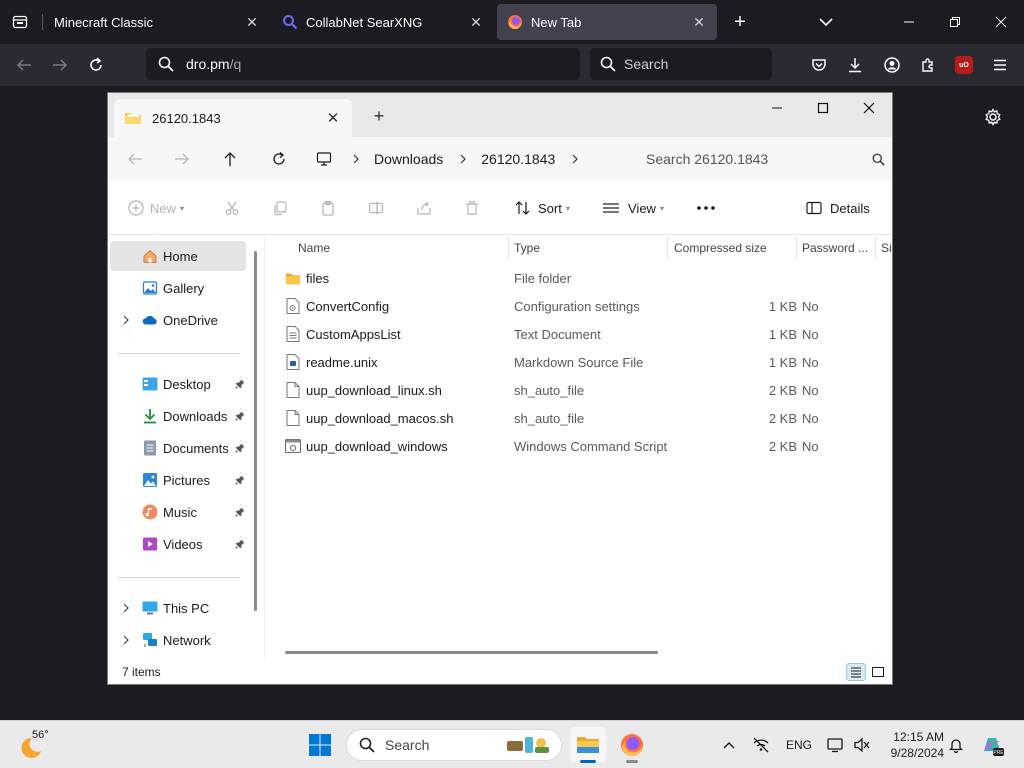 The width and height of the screenshot is (1024, 768). What do you see at coordinates (178, 640) in the screenshot?
I see `sidebar-item-network: Network` at bounding box center [178, 640].